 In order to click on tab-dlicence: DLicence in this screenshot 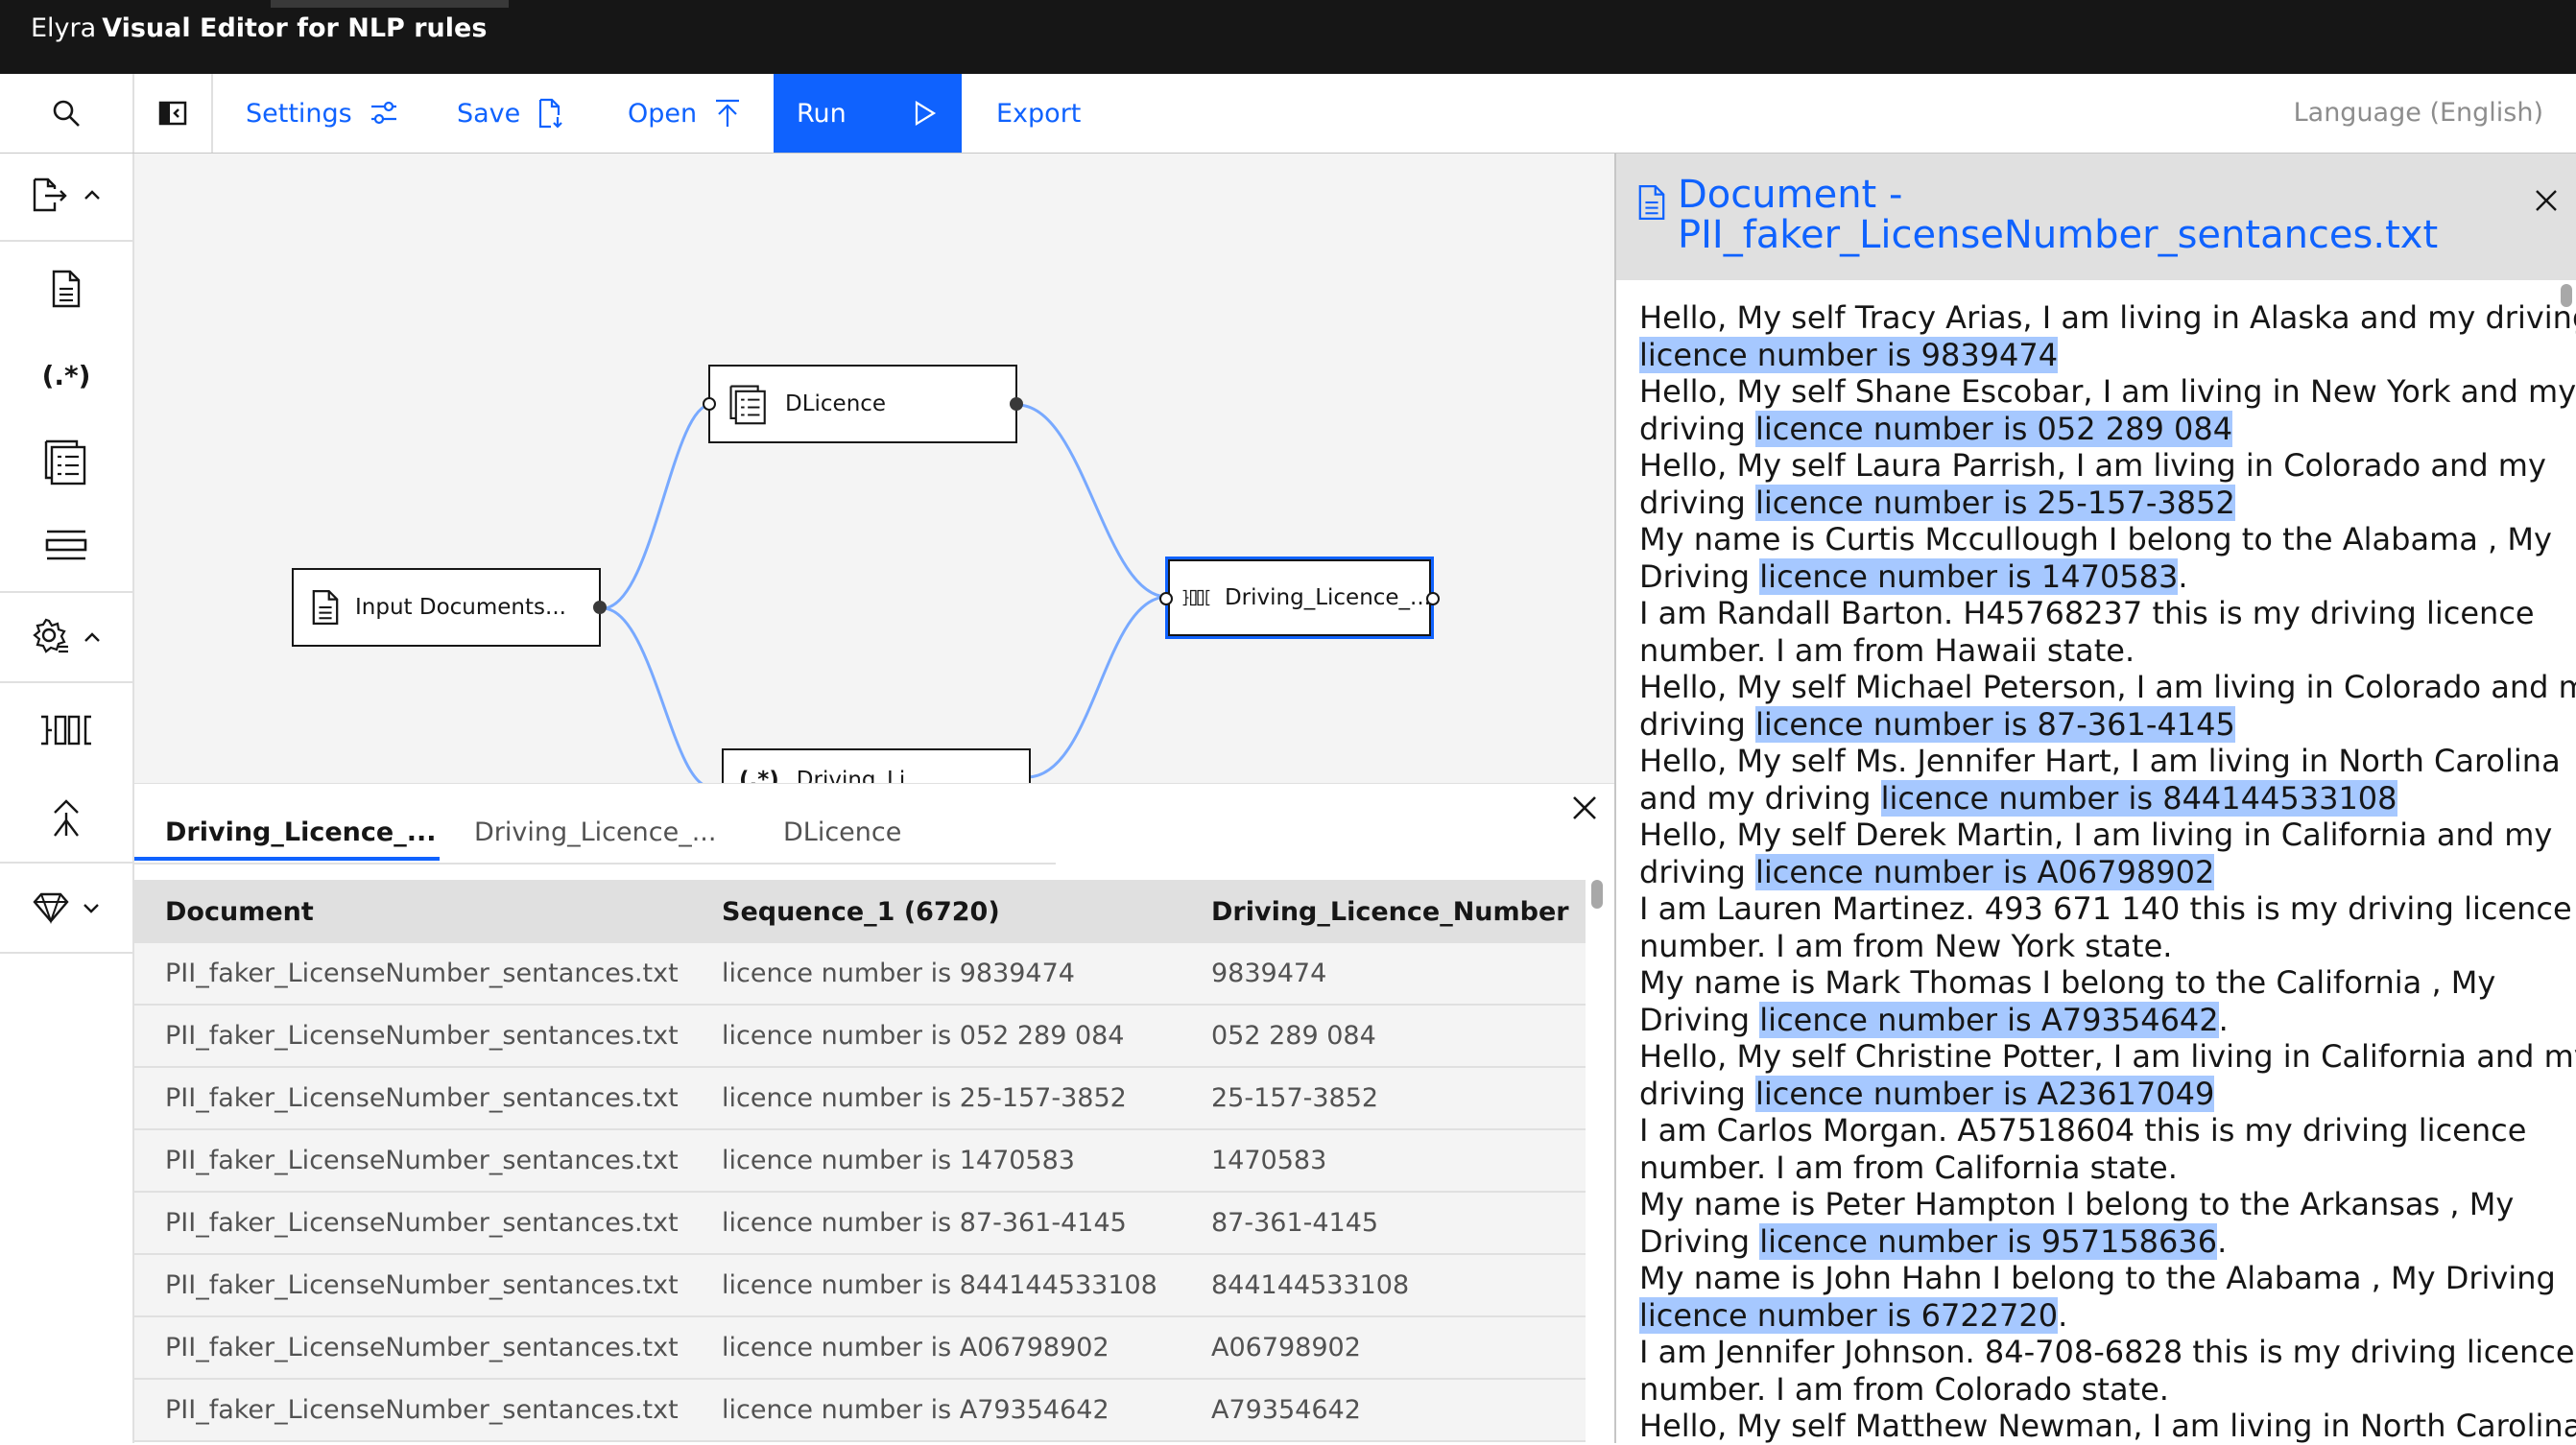, I will do `click(842, 833)`.